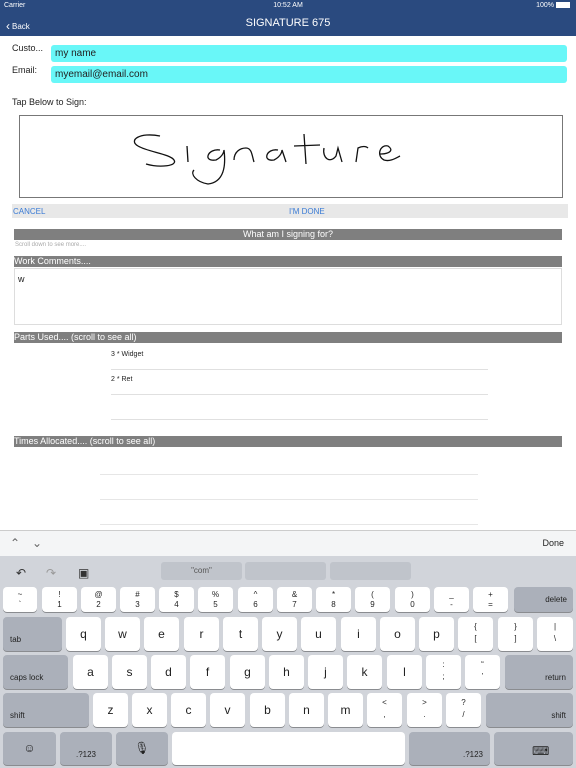 The image size is (576, 768). Describe the element at coordinates (309, 74) in the screenshot. I see `email-input: myemail@email.com` at that location.